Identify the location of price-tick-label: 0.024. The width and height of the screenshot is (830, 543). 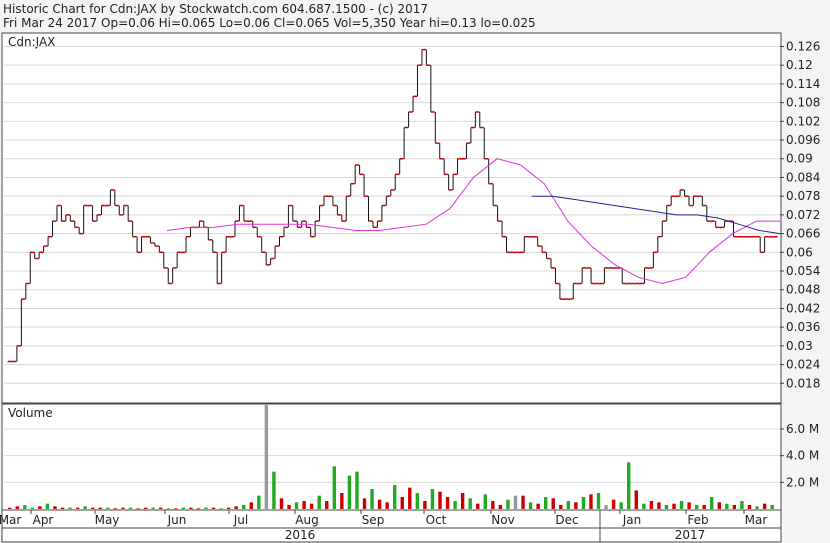
(803, 365).